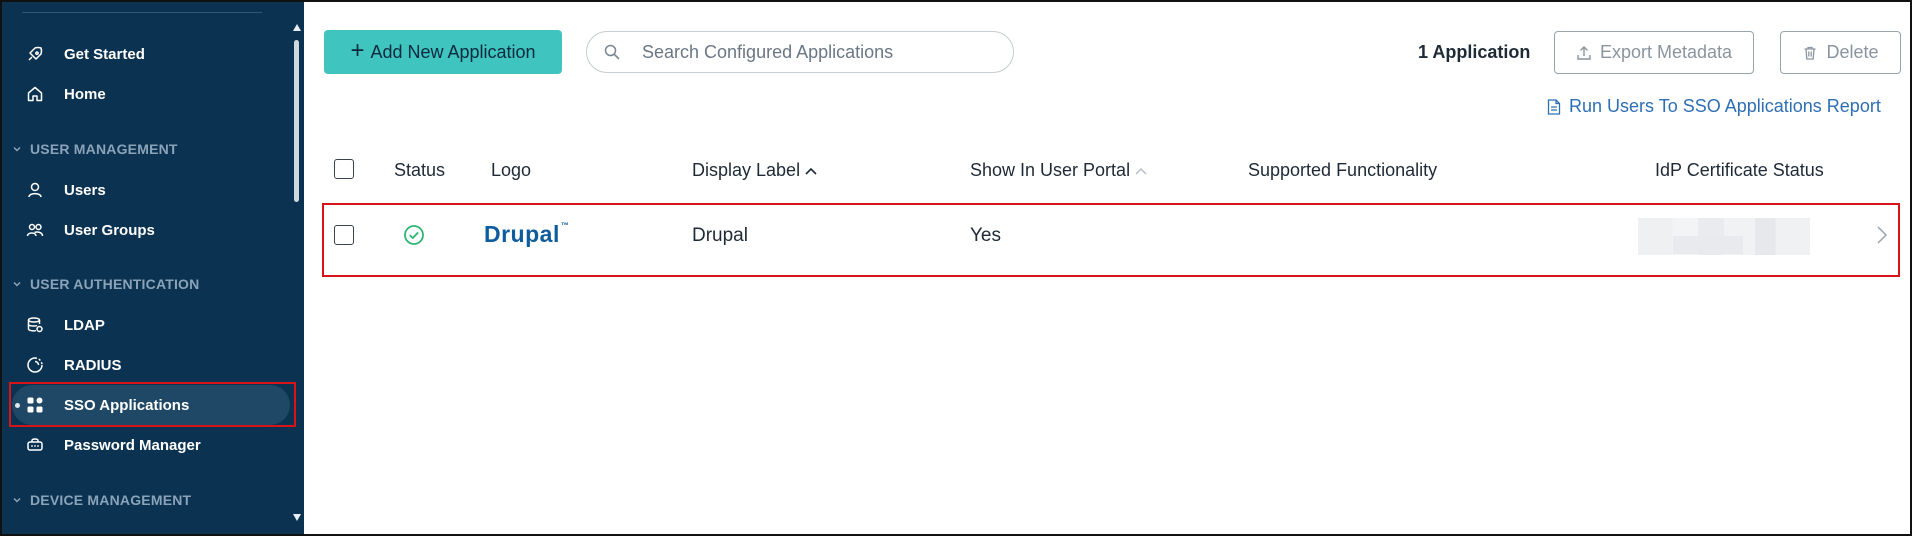  Describe the element at coordinates (35, 53) in the screenshot. I see `rocket-icon` at that location.